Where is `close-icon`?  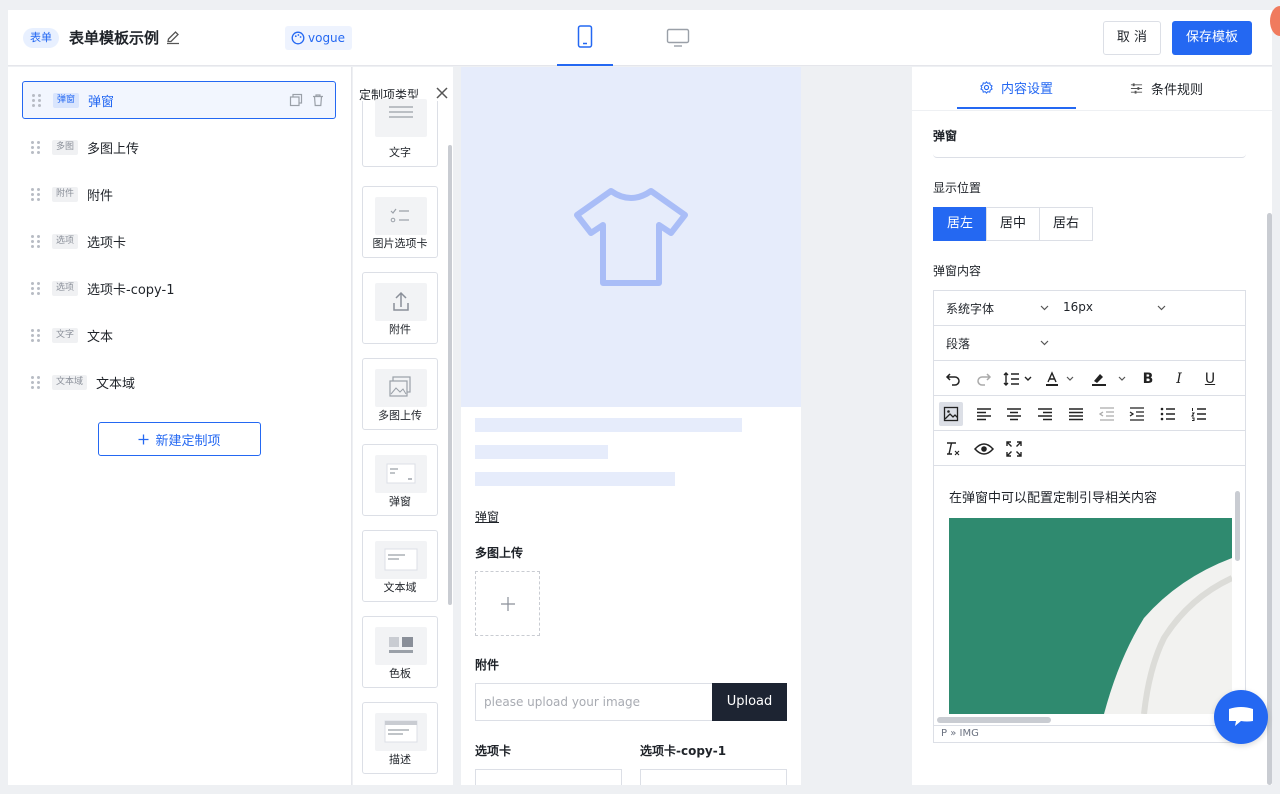 close-icon is located at coordinates (442, 93).